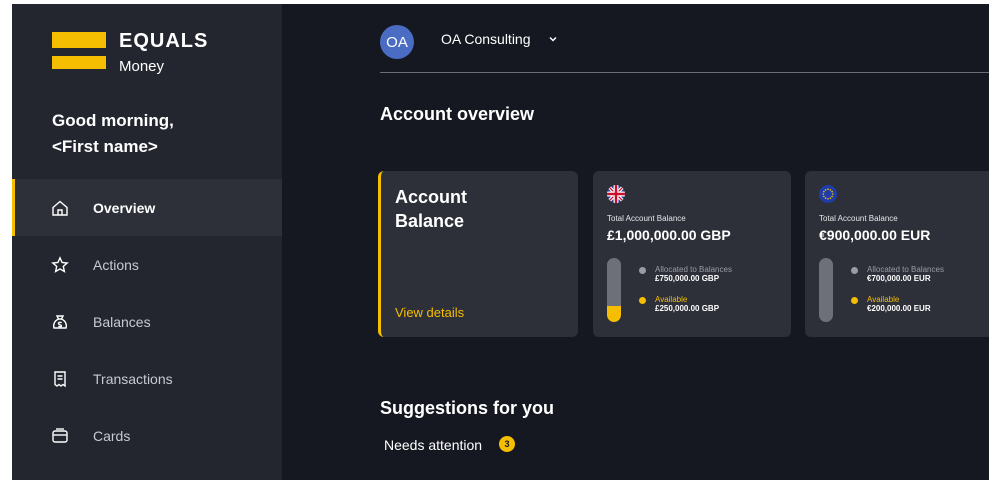  Describe the element at coordinates (828, 194) in the screenshot. I see `eu-flag-icon` at that location.